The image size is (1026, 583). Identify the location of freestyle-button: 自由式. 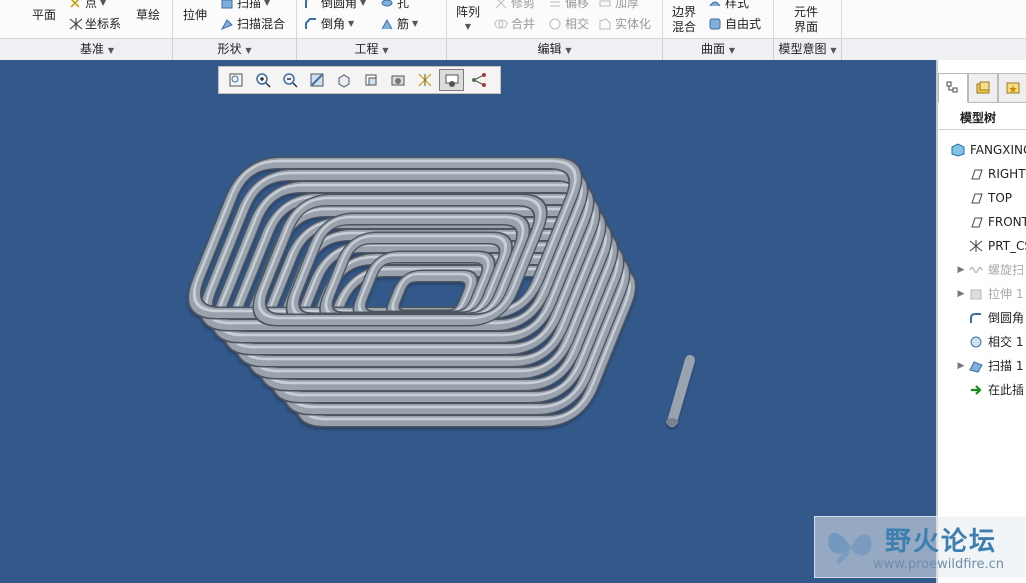
(734, 23).